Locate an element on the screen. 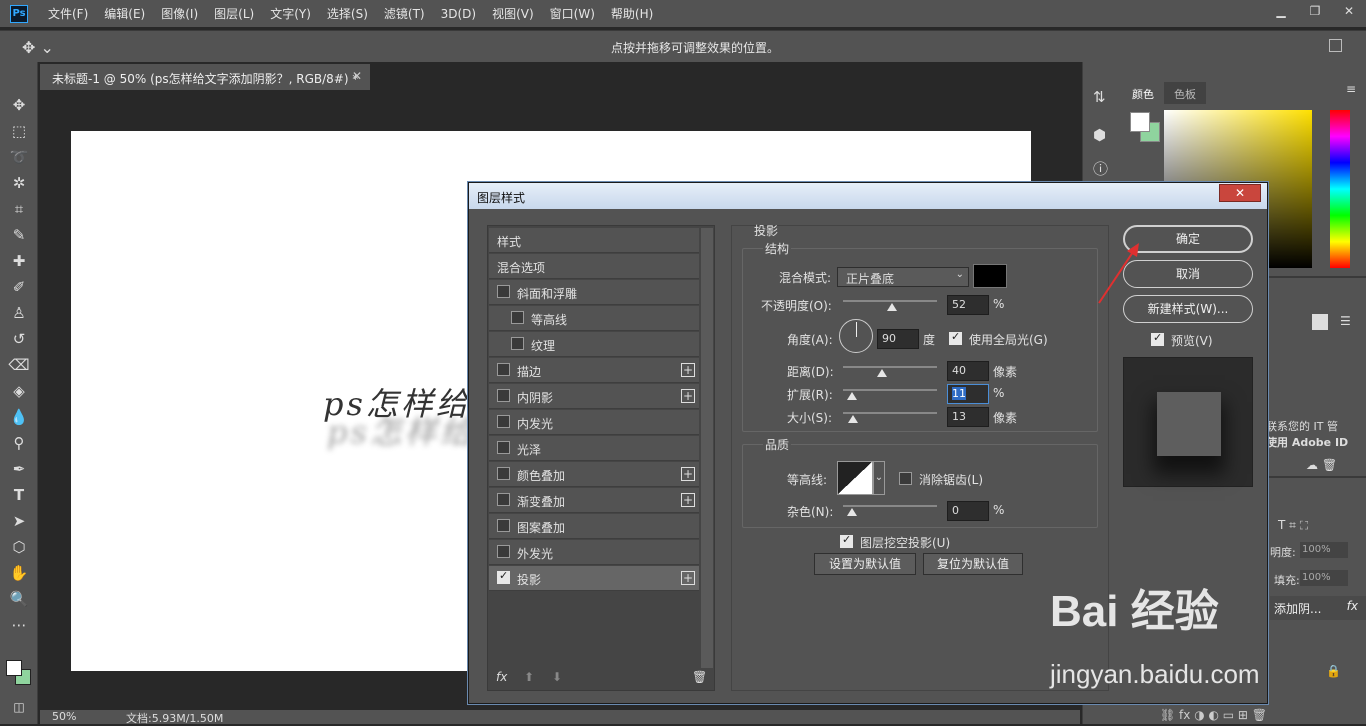 The image size is (1366, 726). noise-field: 0 is located at coordinates (968, 511).